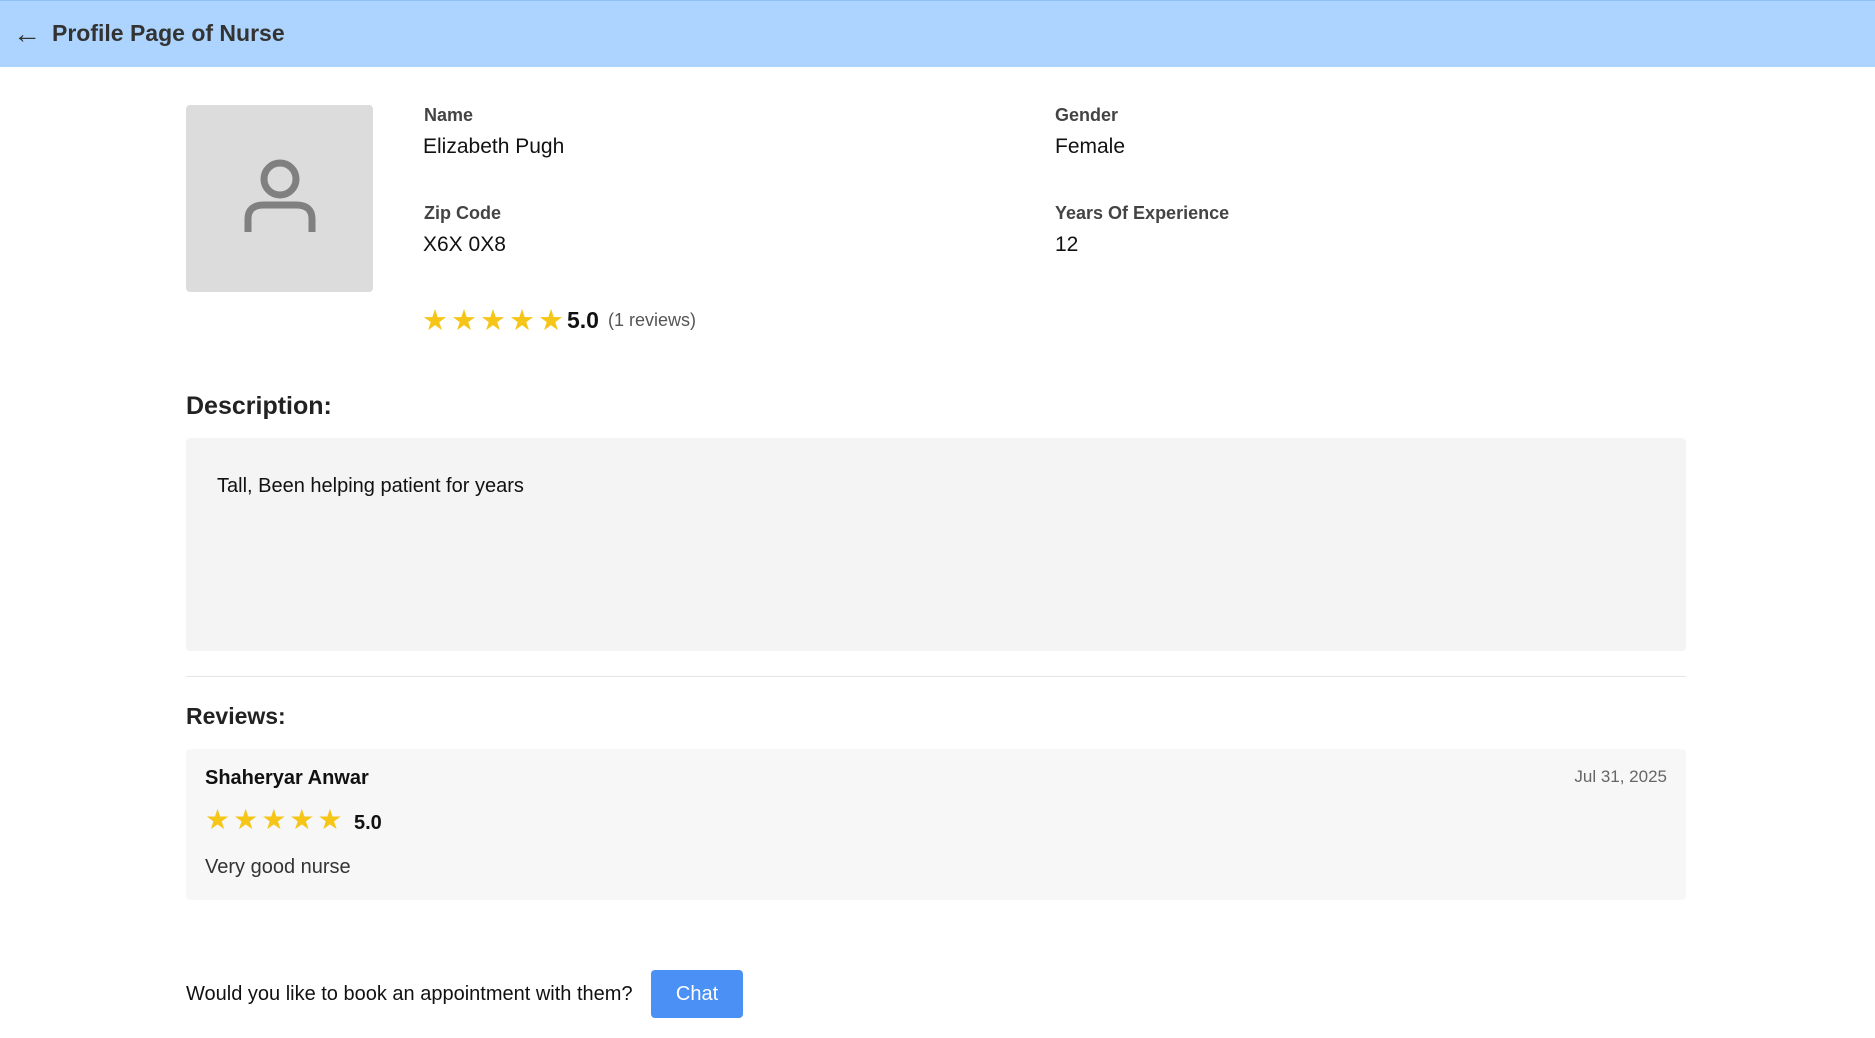 This screenshot has width=1875, height=1038. Describe the element at coordinates (494, 321) in the screenshot. I see `rating-stars-icon: ★★★★★` at that location.